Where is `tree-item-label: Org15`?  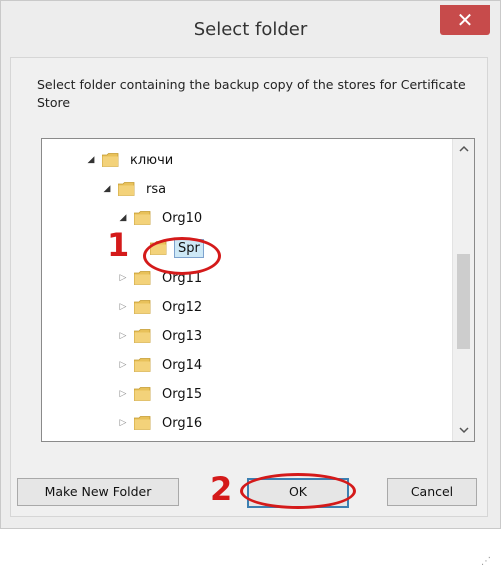 tree-item-label: Org15 is located at coordinates (182, 394).